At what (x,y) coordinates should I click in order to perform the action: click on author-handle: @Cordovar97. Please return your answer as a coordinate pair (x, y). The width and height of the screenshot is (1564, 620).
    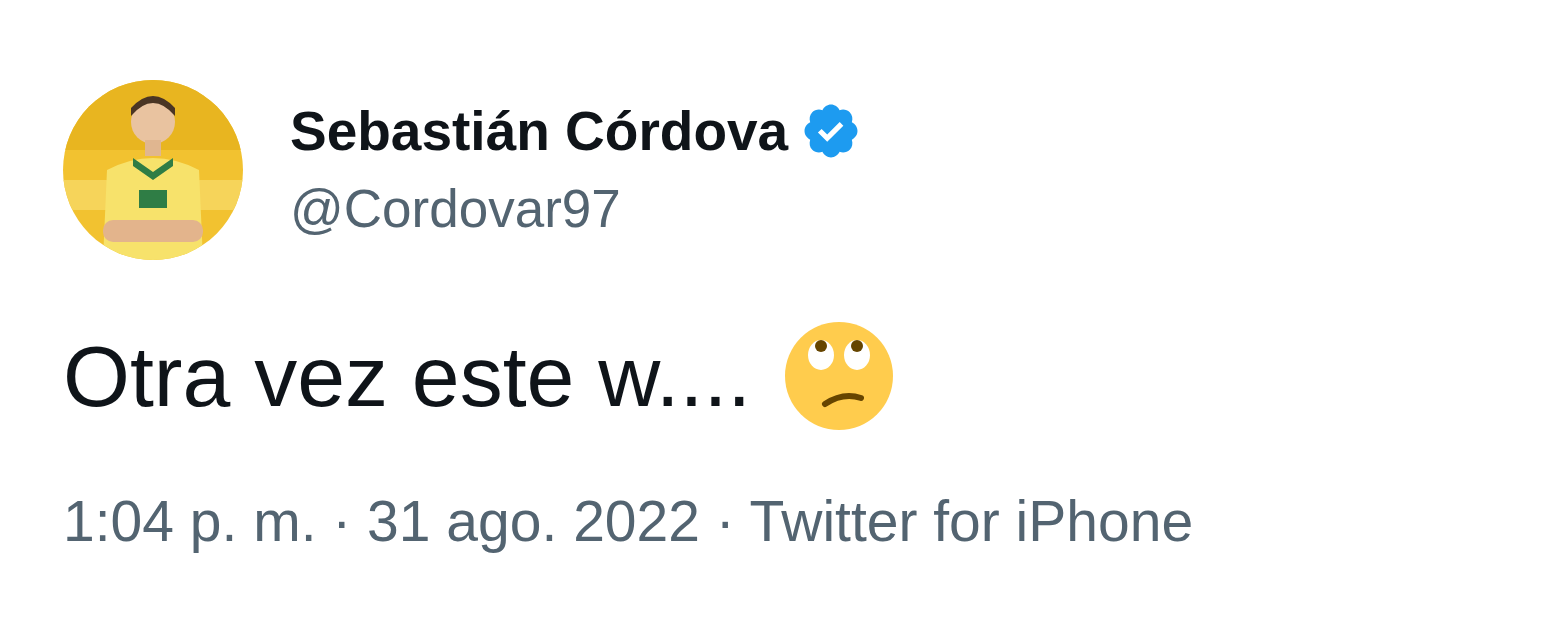
    Looking at the image, I should click on (576, 209).